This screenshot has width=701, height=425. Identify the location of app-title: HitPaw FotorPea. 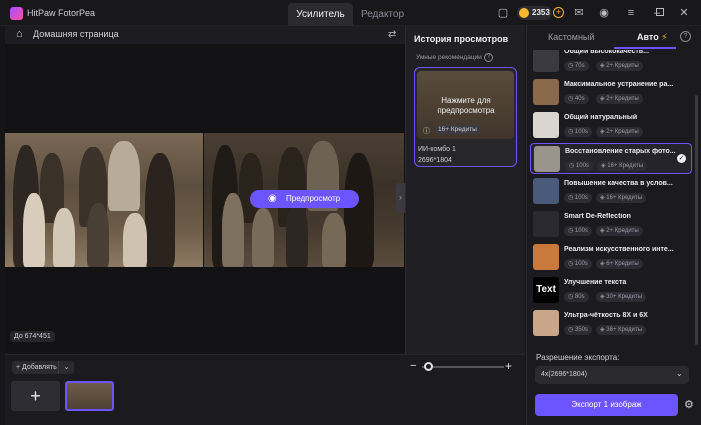
(61, 13).